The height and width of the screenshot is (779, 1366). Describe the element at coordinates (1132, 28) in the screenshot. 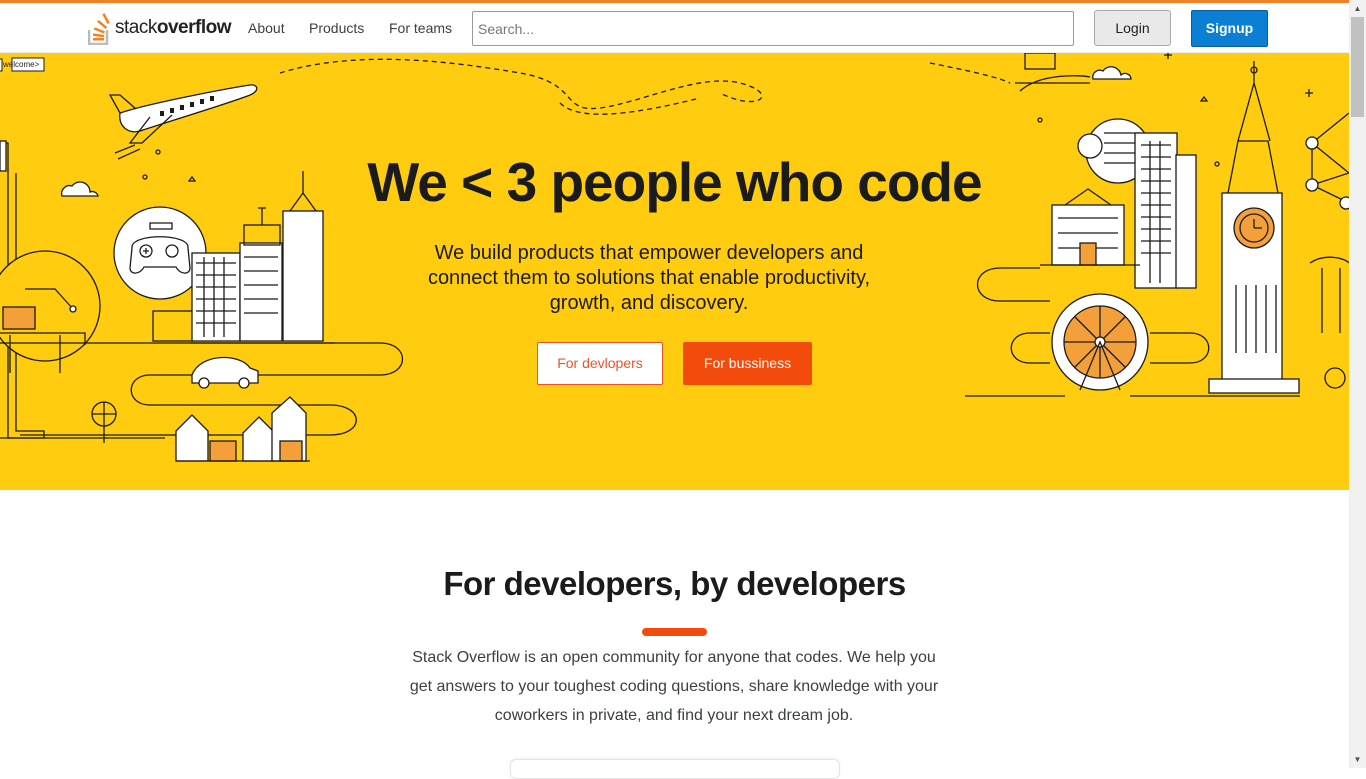

I see `login-button: Login` at that location.